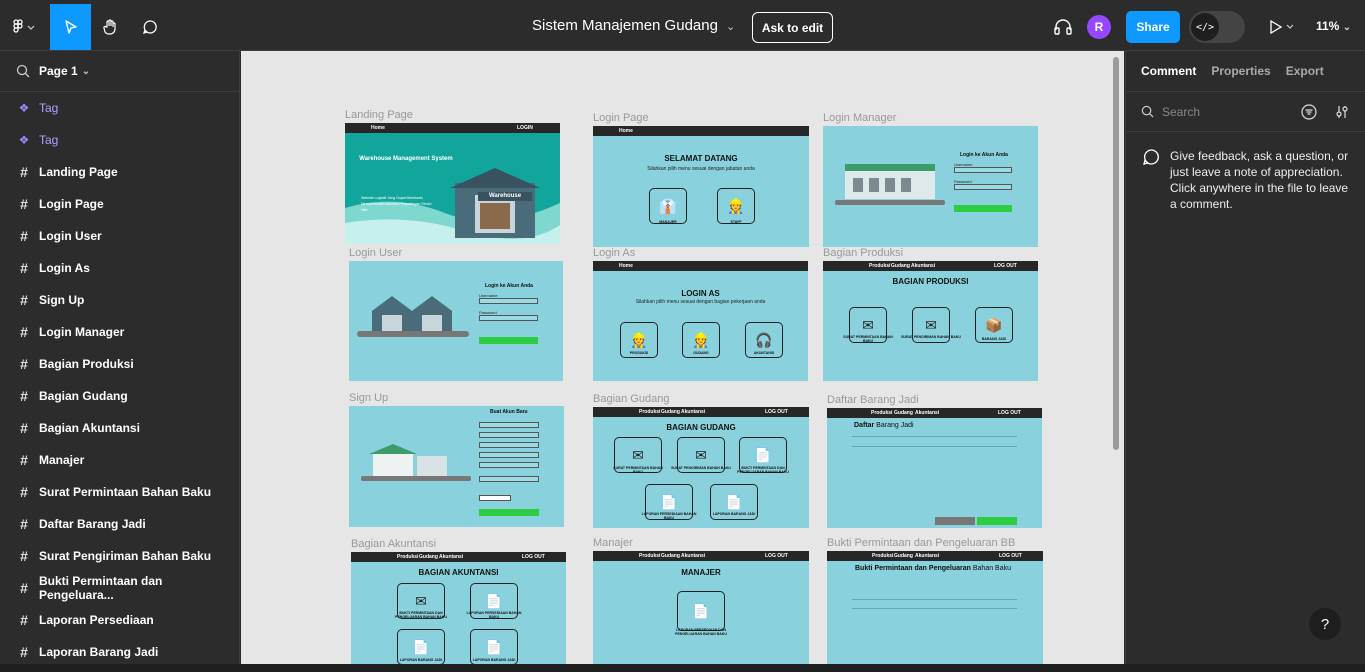  I want to click on nav-logout: LOG OUT, so click(533, 557).